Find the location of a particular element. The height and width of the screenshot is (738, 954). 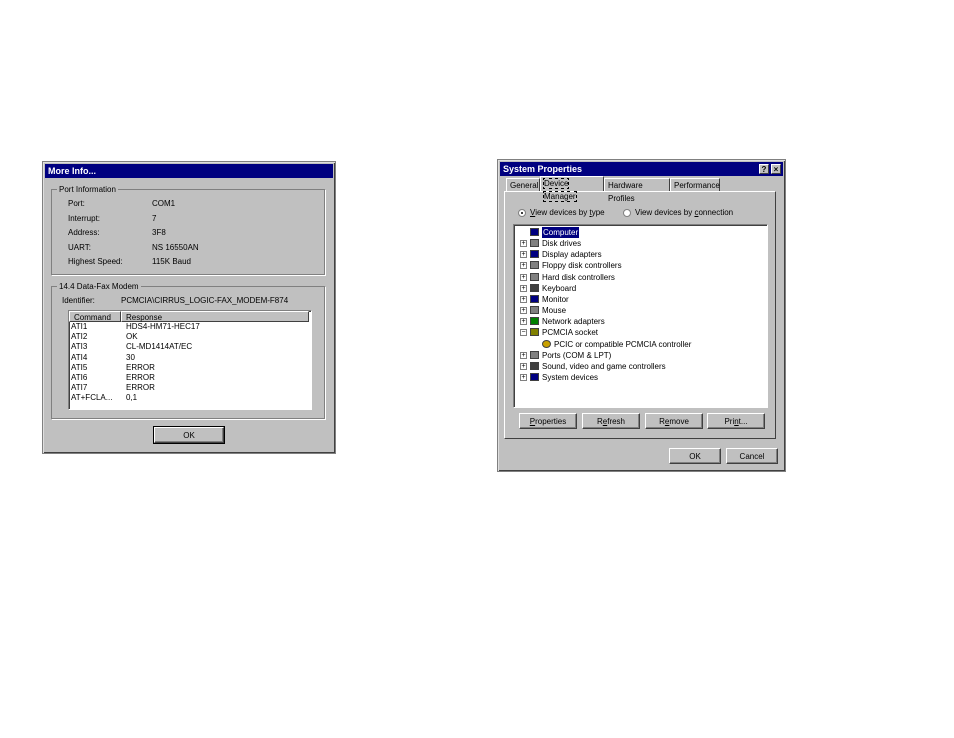

tree-item-label: Monitor is located at coordinates (555, 299).